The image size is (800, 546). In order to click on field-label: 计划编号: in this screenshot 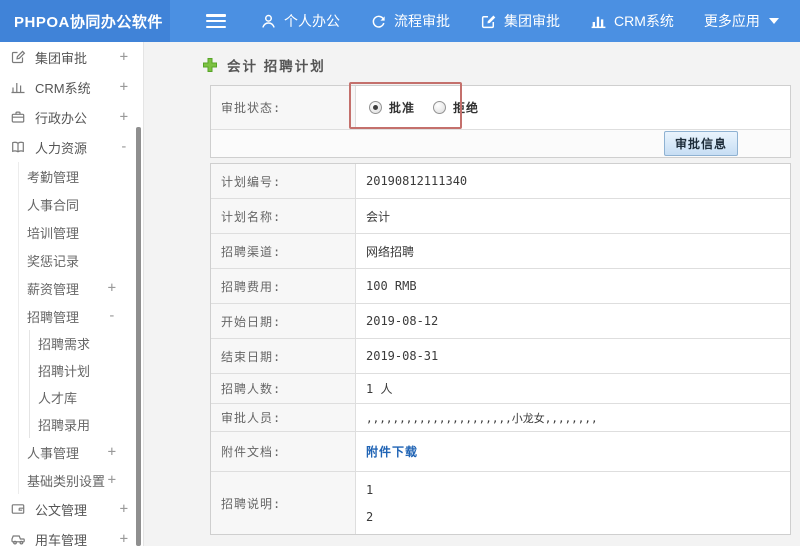, I will do `click(283, 181)`.